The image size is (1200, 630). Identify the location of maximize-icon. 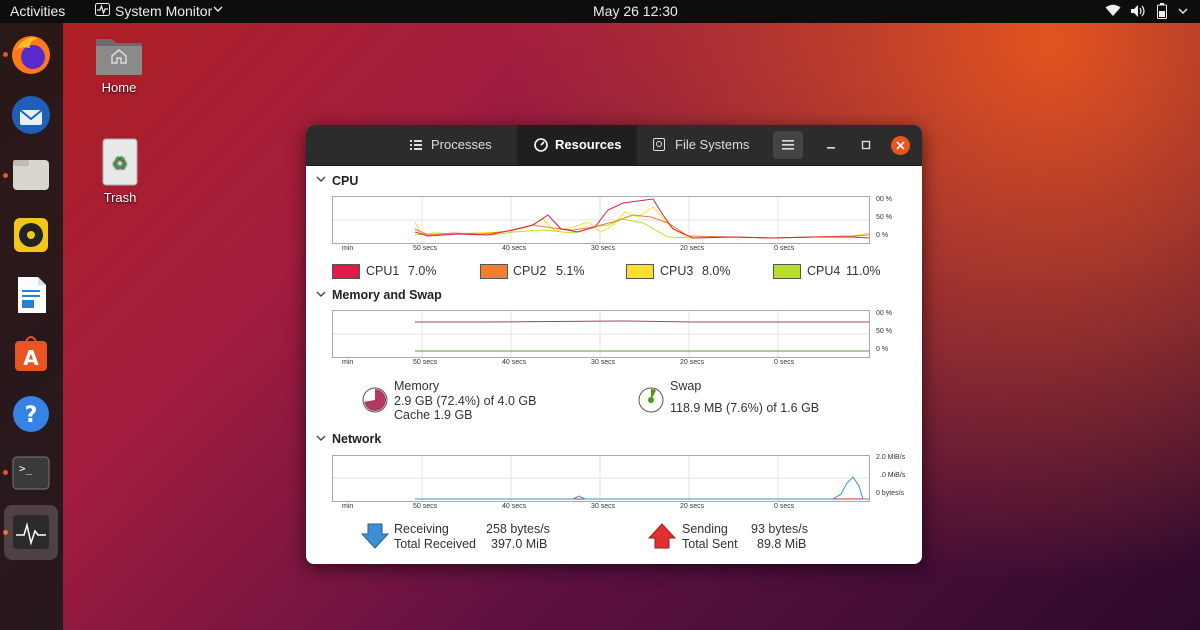
(866, 145).